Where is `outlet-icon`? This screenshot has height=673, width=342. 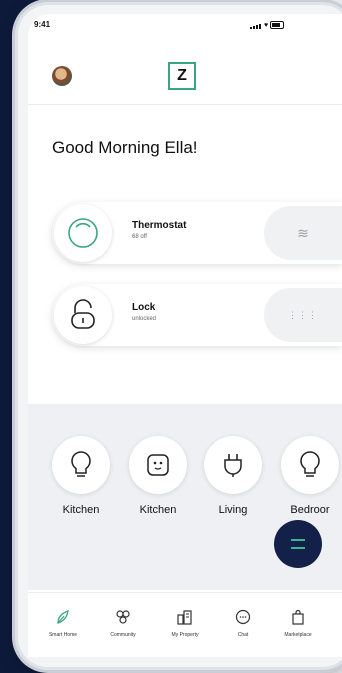
outlet-icon is located at coordinates (158, 465).